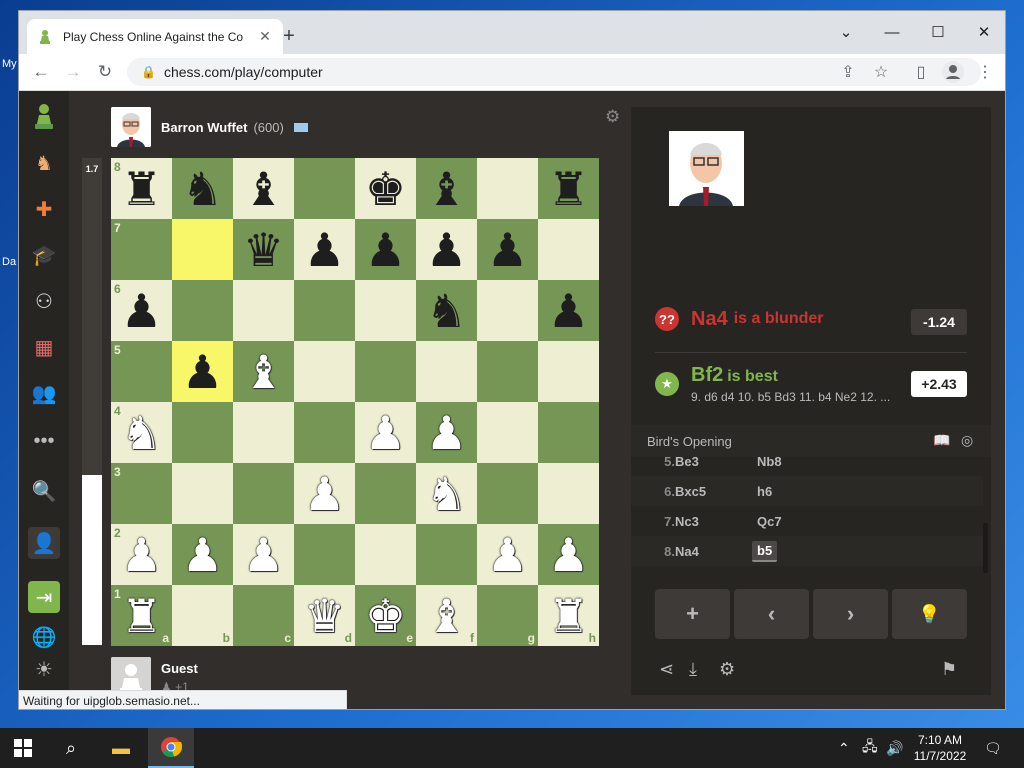 Image resolution: width=1024 pixels, height=768 pixels. What do you see at coordinates (765, 551) in the screenshot?
I see `black-move: b5` at bounding box center [765, 551].